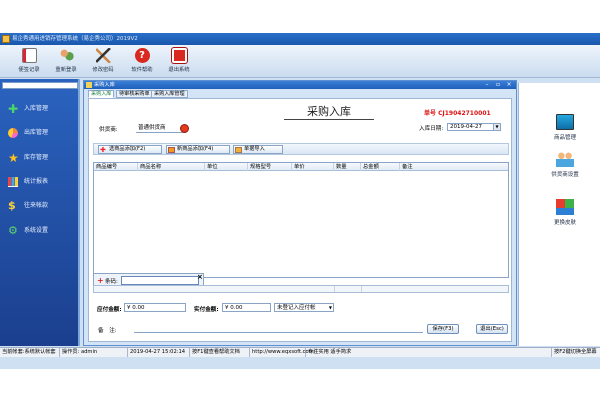 This screenshot has width=600, height=400. What do you see at coordinates (487, 84) in the screenshot?
I see `minimize-icon: –` at bounding box center [487, 84].